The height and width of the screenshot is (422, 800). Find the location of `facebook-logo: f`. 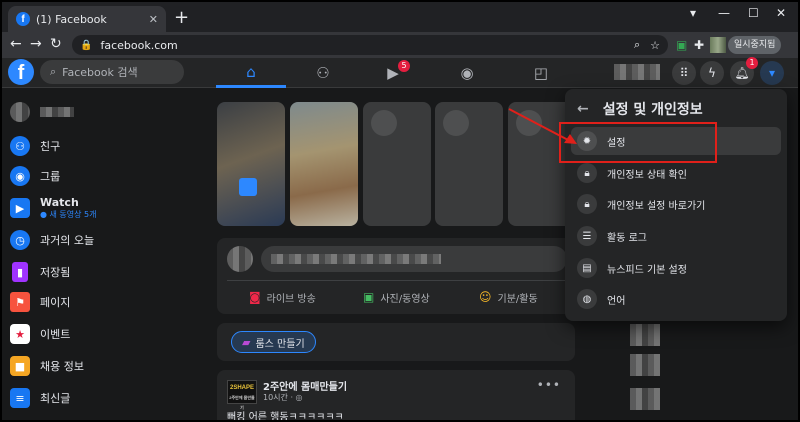

facebook-logo: f is located at coordinates (21, 72).